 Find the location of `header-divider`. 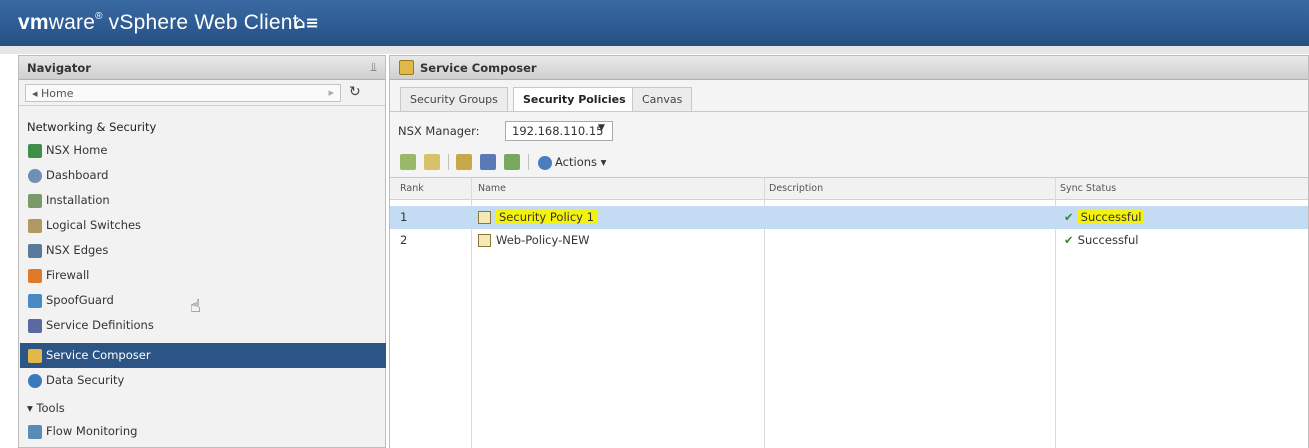

header-divider is located at coordinates (654, 50).